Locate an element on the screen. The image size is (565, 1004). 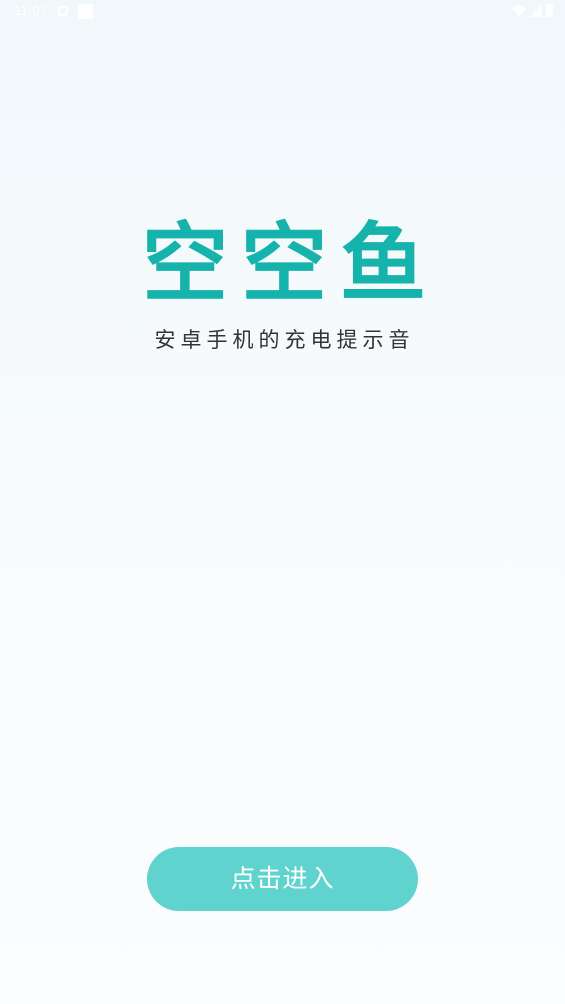
status-time: 11:07 is located at coordinates (31, 10).